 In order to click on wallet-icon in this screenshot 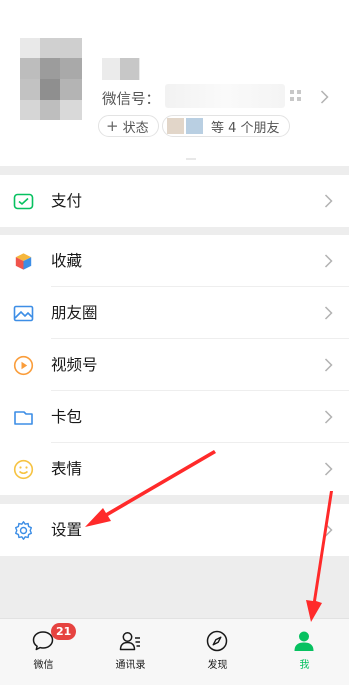, I will do `click(23, 201)`.